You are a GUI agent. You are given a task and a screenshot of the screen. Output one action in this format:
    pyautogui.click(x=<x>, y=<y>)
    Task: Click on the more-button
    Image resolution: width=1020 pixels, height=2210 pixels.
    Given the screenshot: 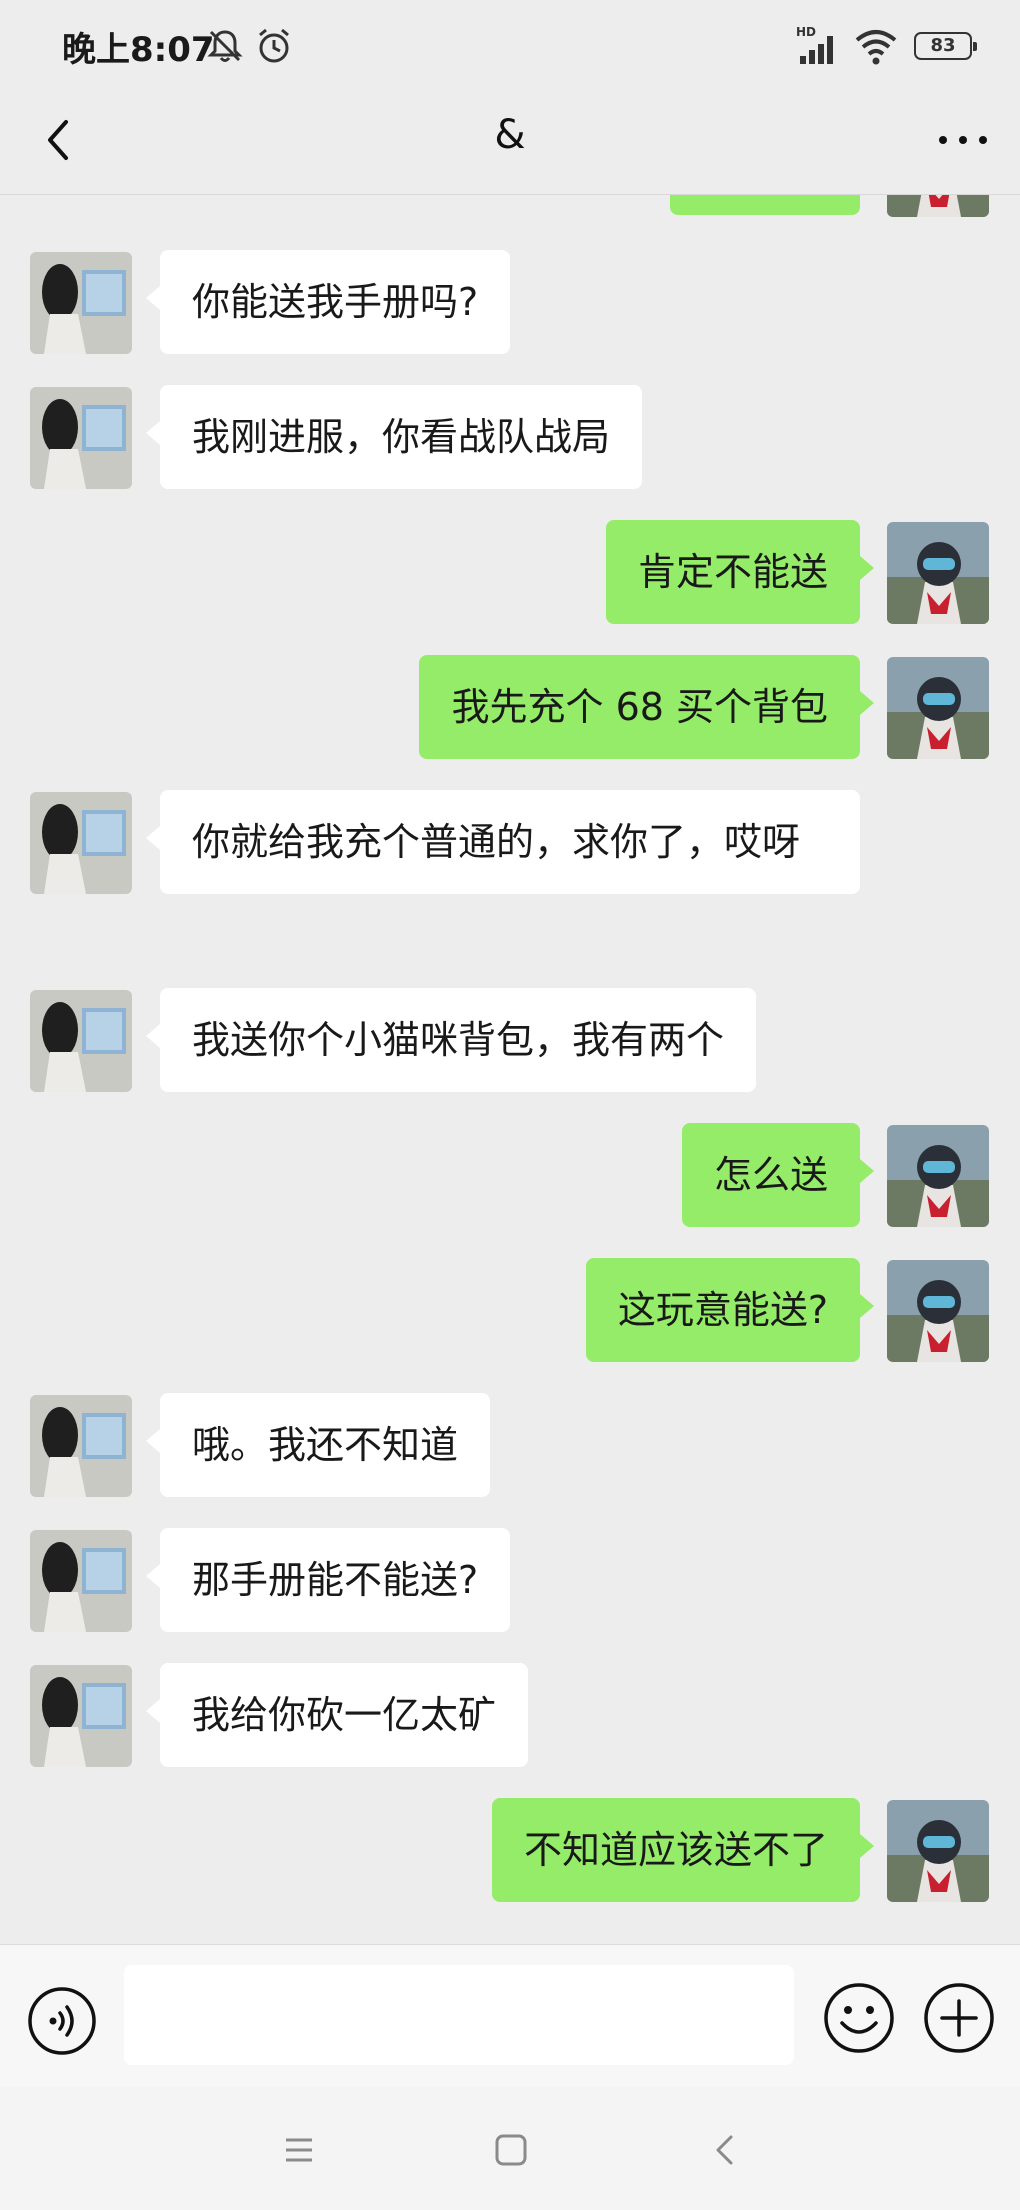 What is the action you would take?
    pyautogui.click(x=963, y=140)
    